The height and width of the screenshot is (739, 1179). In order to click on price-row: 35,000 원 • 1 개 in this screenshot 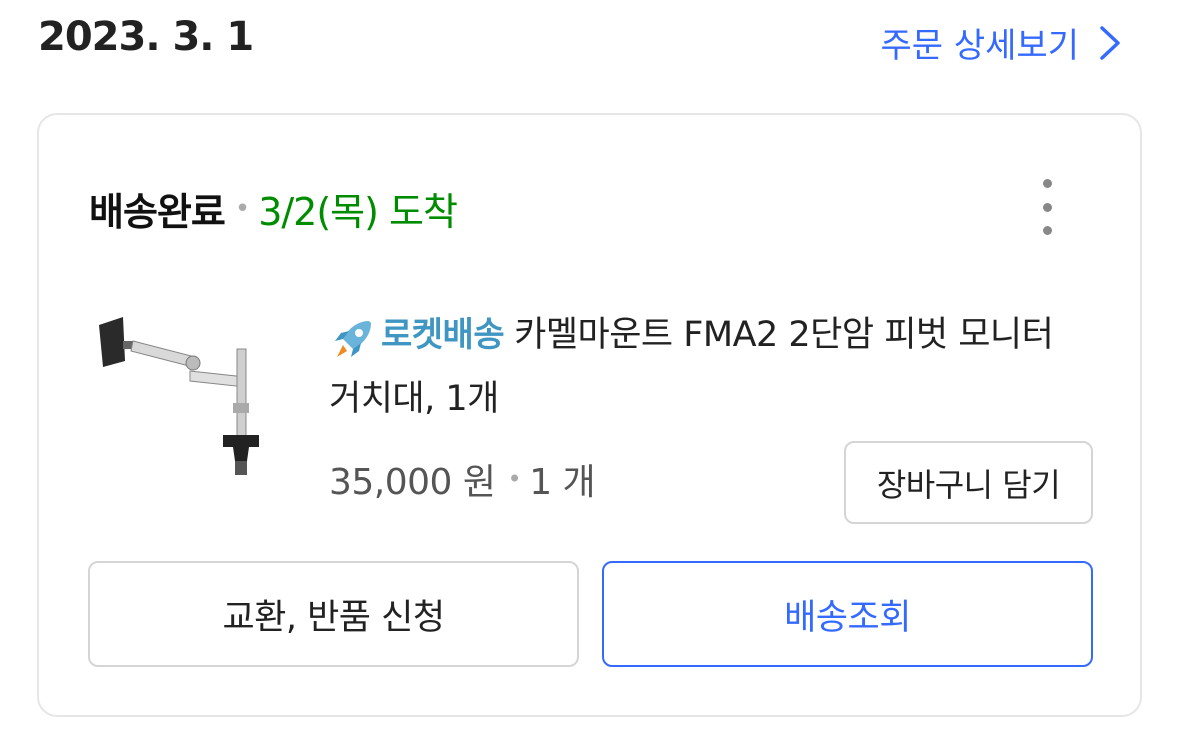, I will do `click(462, 479)`.